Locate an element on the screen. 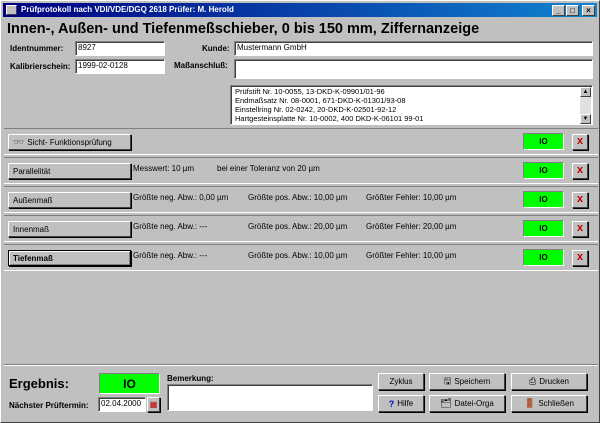  datei-orga-button: 🗂 Datei-Orga is located at coordinates (467, 403).